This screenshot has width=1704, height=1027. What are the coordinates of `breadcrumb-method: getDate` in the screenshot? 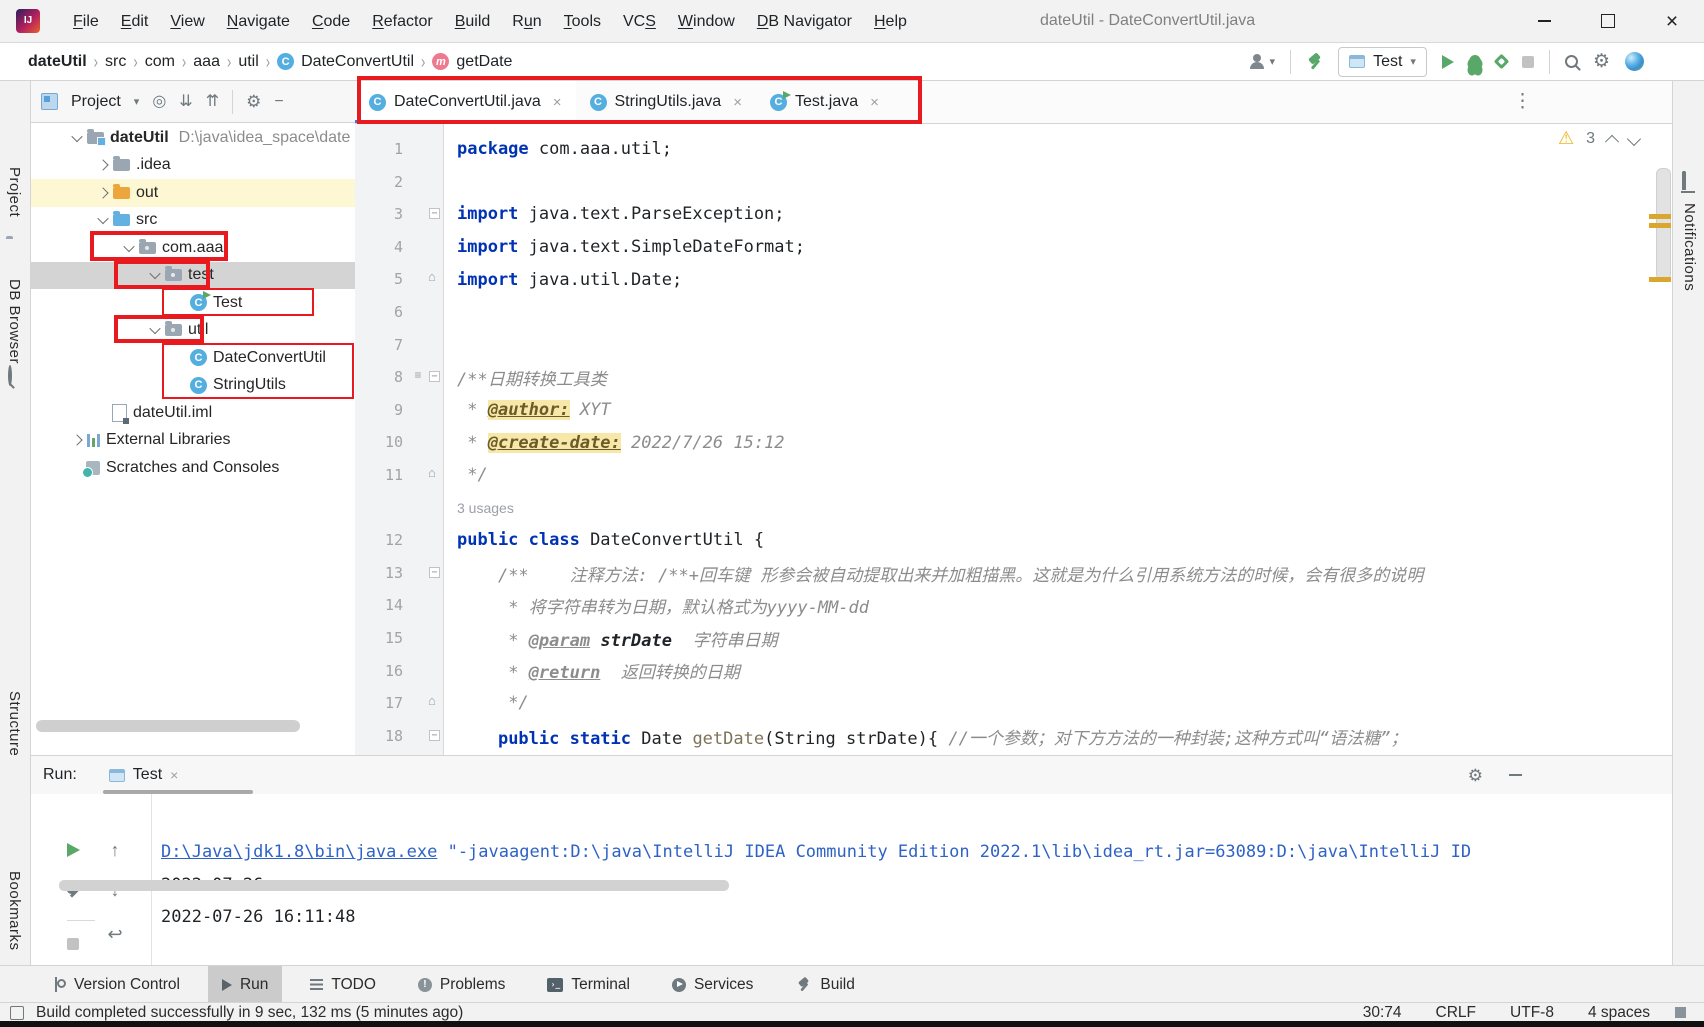 It's located at (484, 62).